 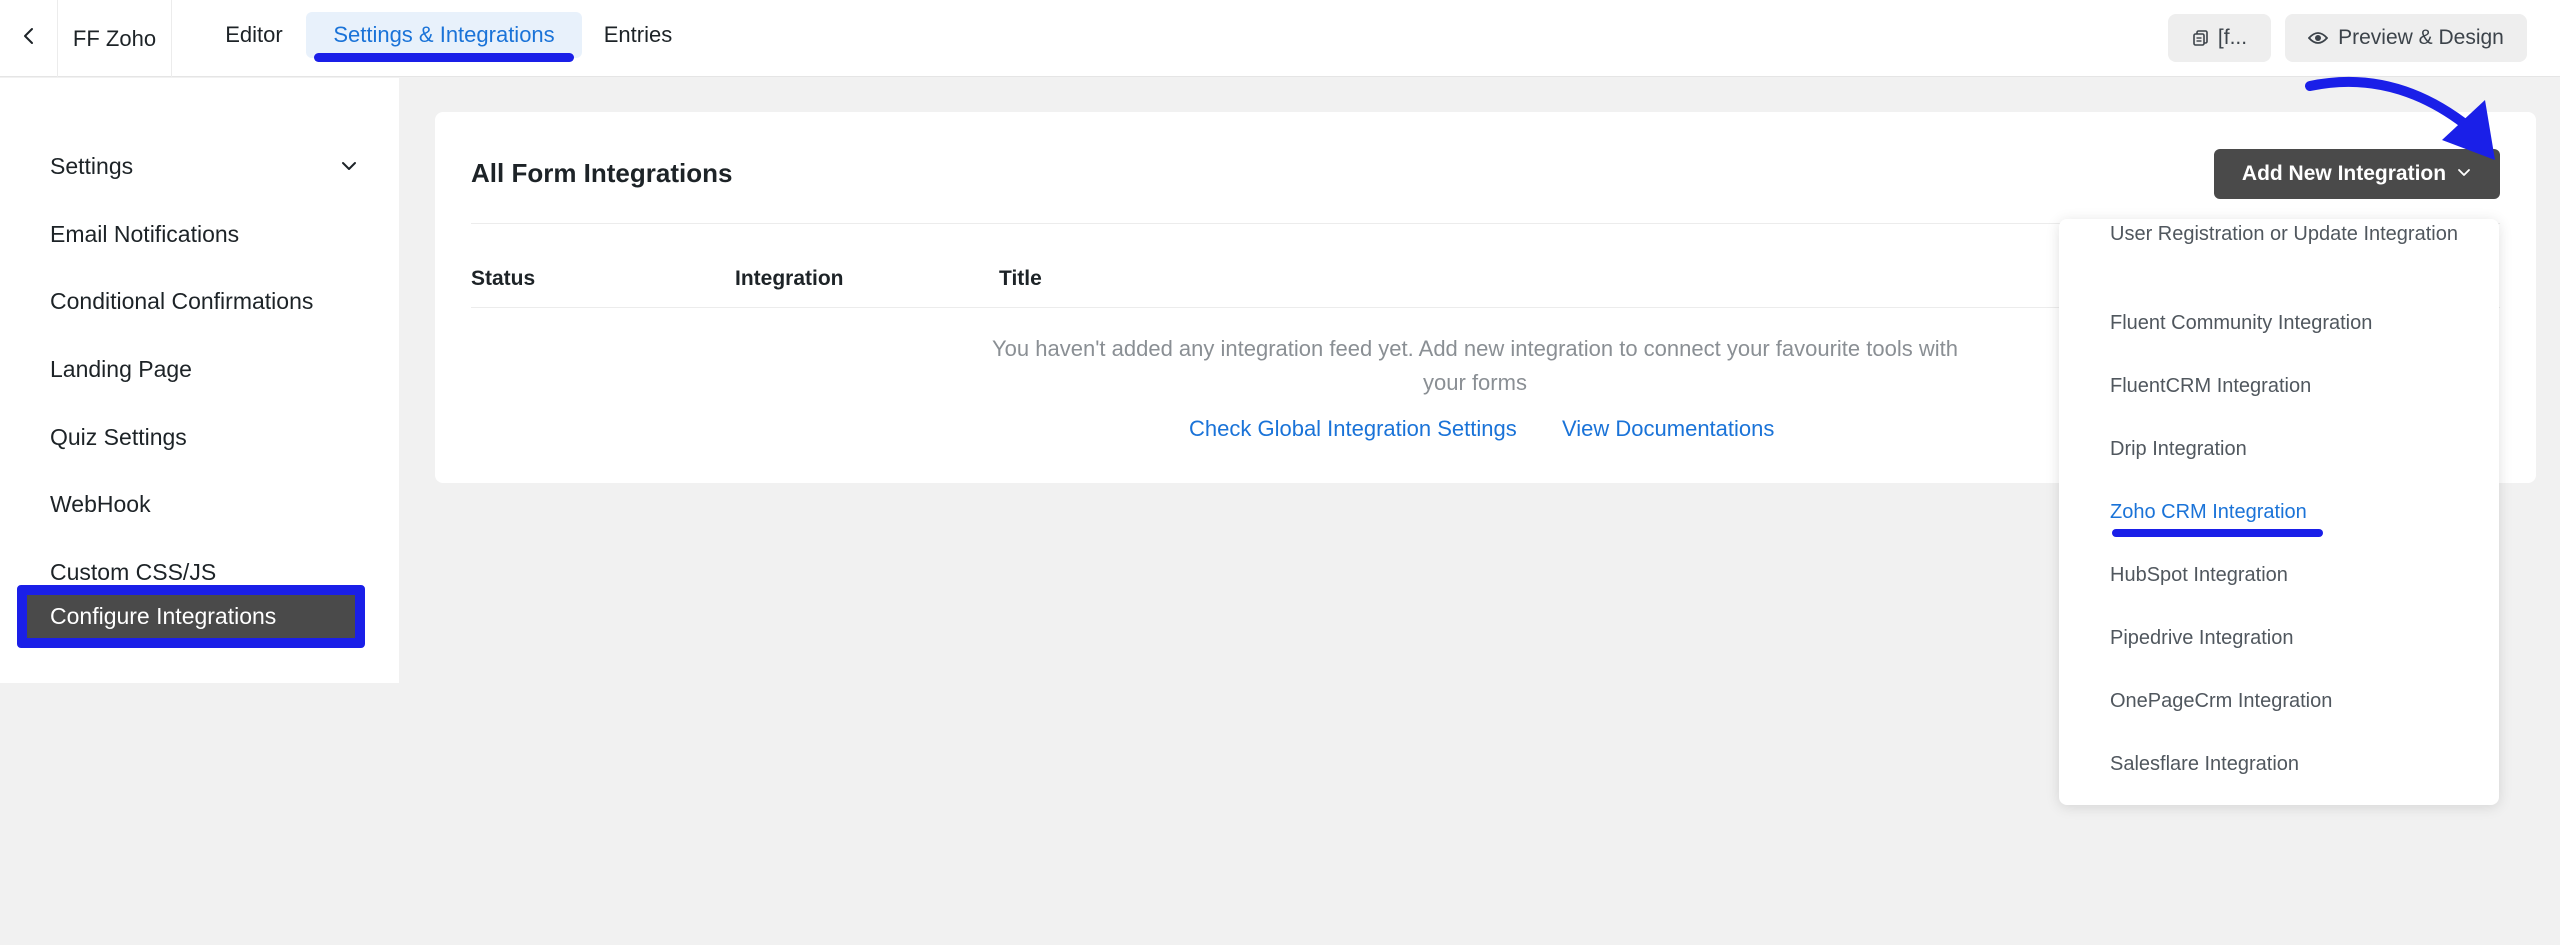 What do you see at coordinates (92, 165) in the screenshot?
I see `sidebar-item-label: Settings` at bounding box center [92, 165].